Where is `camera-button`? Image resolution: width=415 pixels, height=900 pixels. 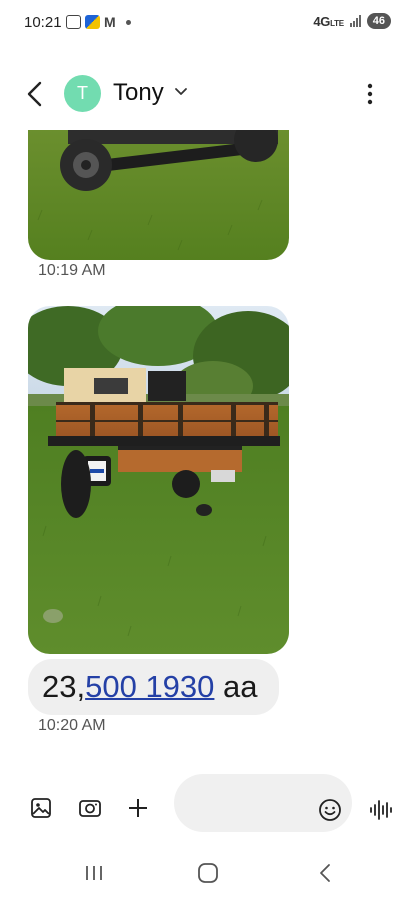 camera-button is located at coordinates (91, 809).